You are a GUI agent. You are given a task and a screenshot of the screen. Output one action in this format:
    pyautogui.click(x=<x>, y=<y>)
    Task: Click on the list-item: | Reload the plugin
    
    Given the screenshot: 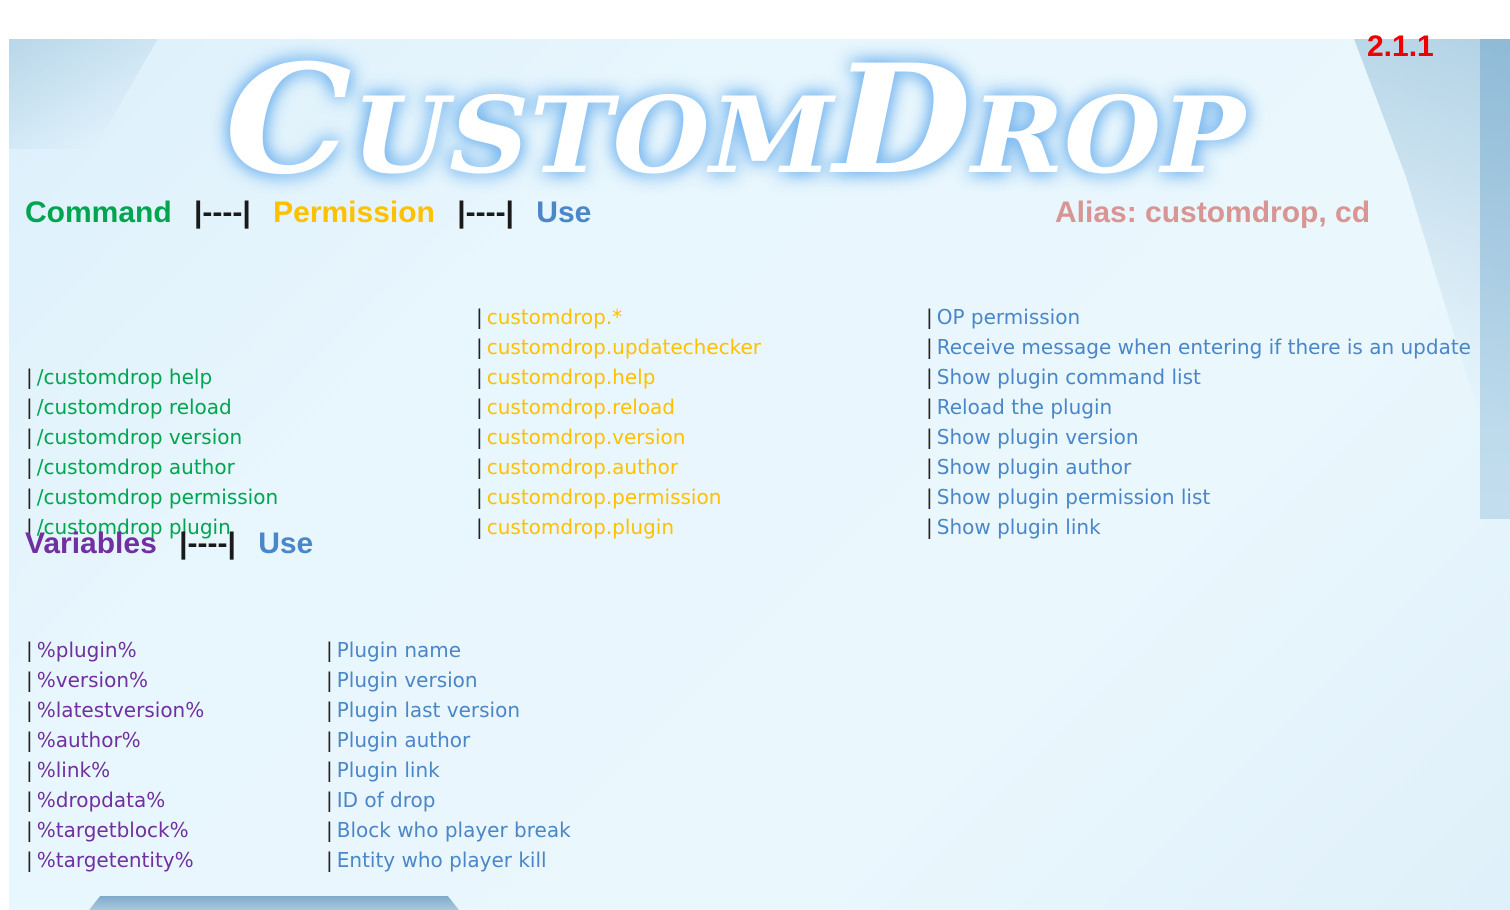 What is the action you would take?
    pyautogui.click(x=1198, y=407)
    